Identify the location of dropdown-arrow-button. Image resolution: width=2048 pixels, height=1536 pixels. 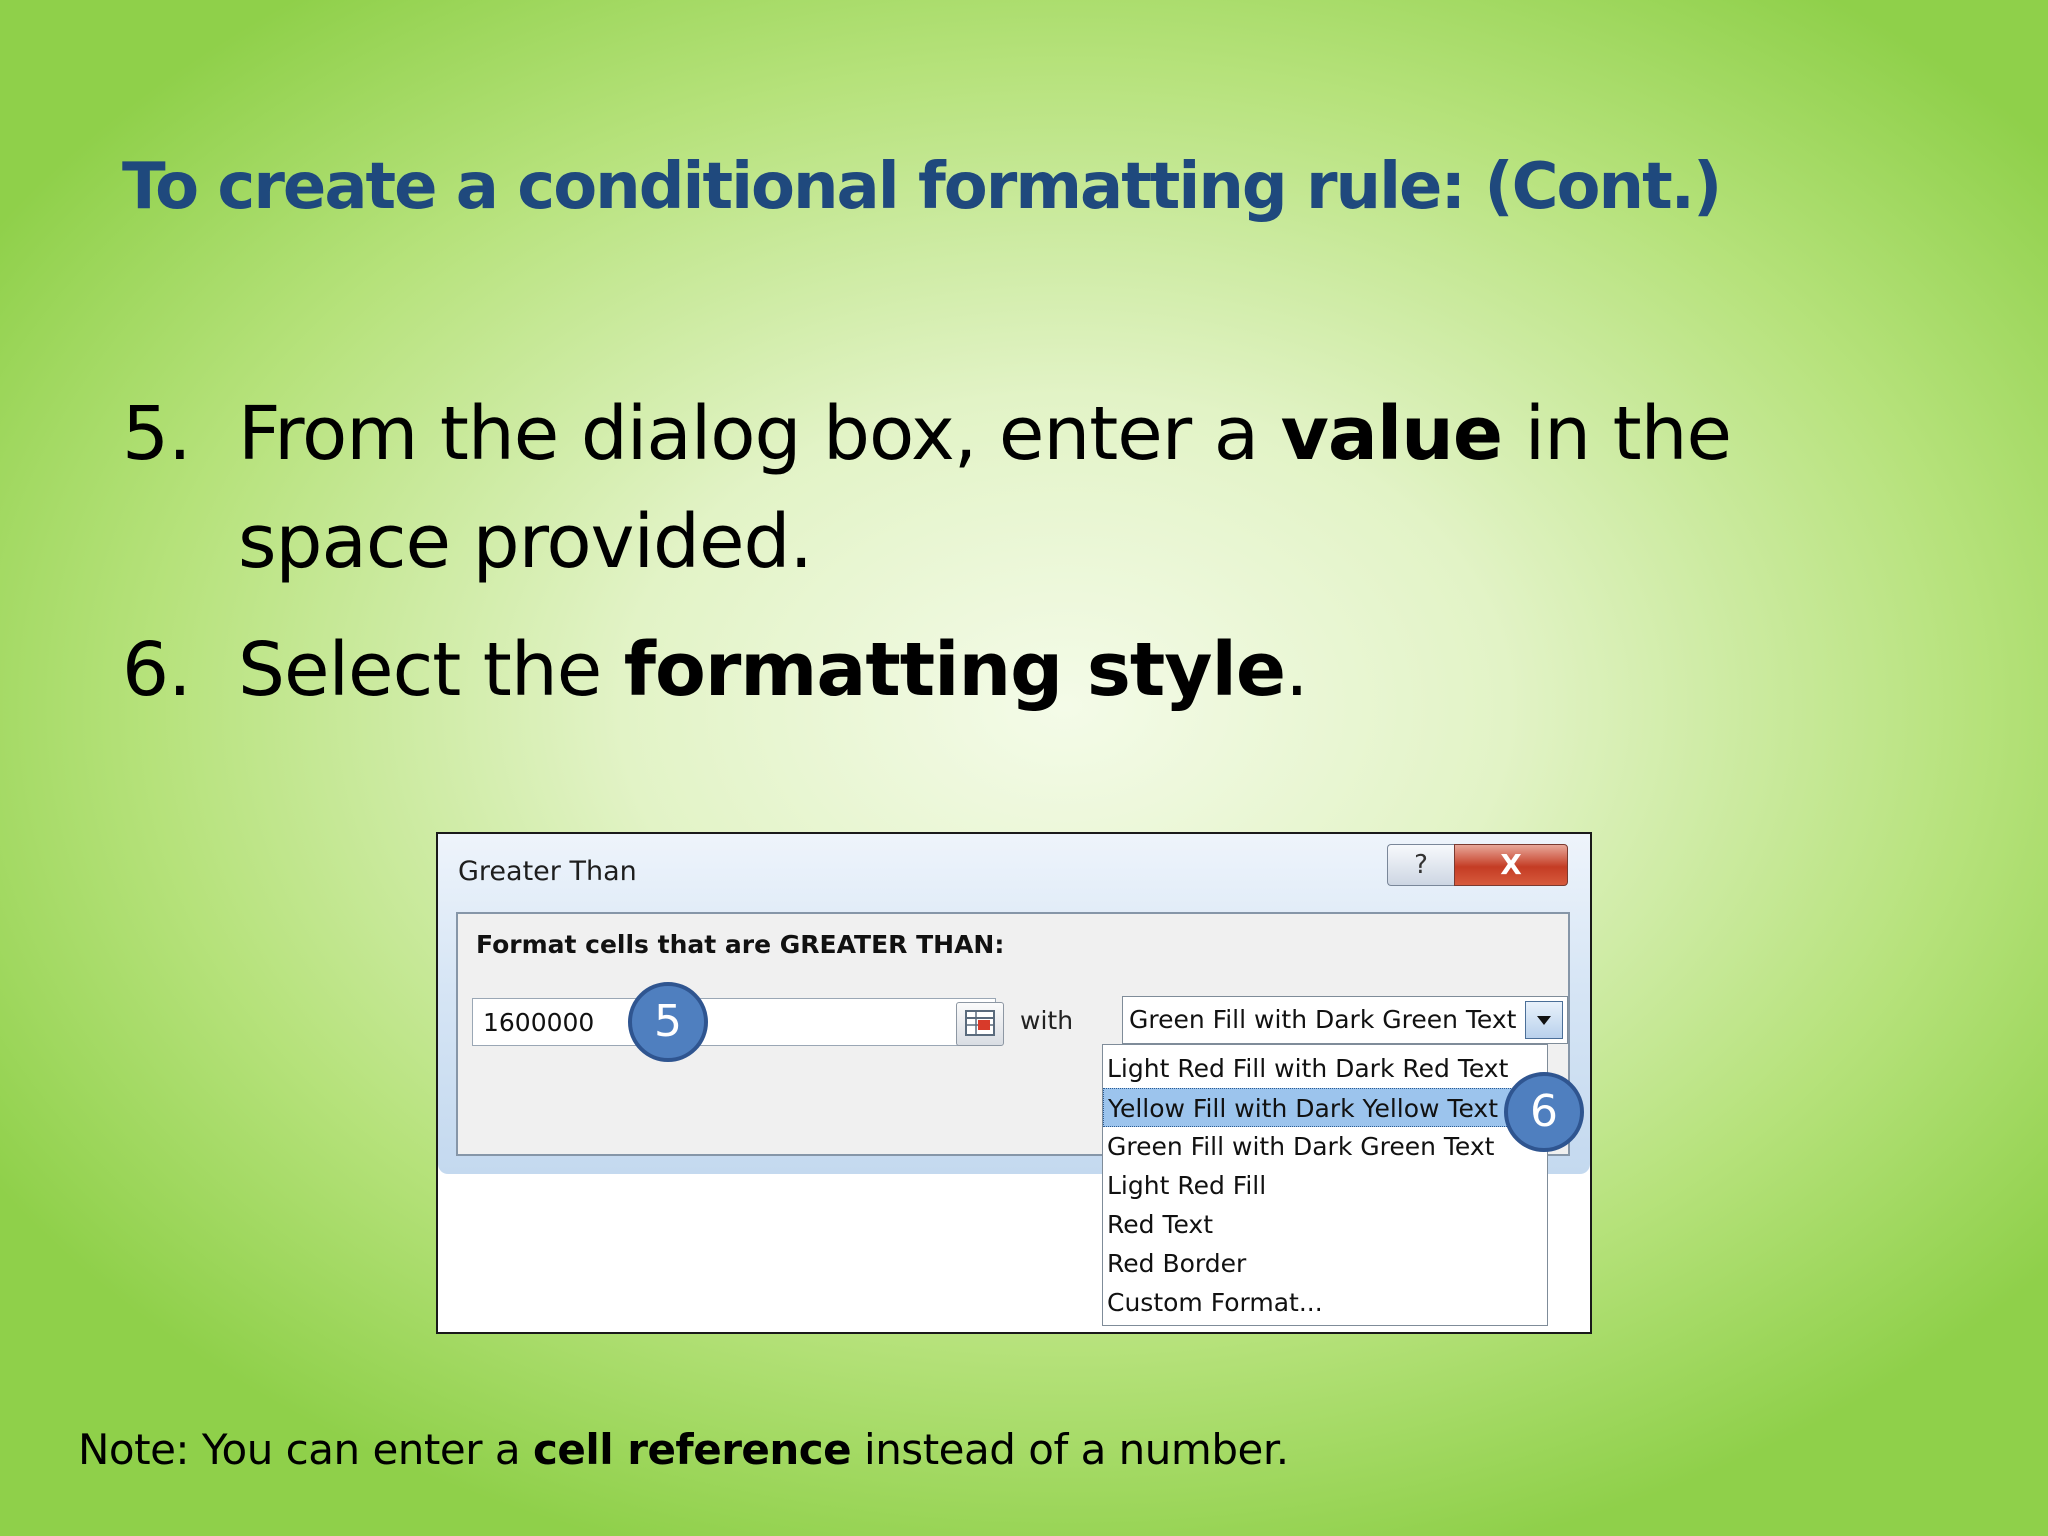
(1544, 1020).